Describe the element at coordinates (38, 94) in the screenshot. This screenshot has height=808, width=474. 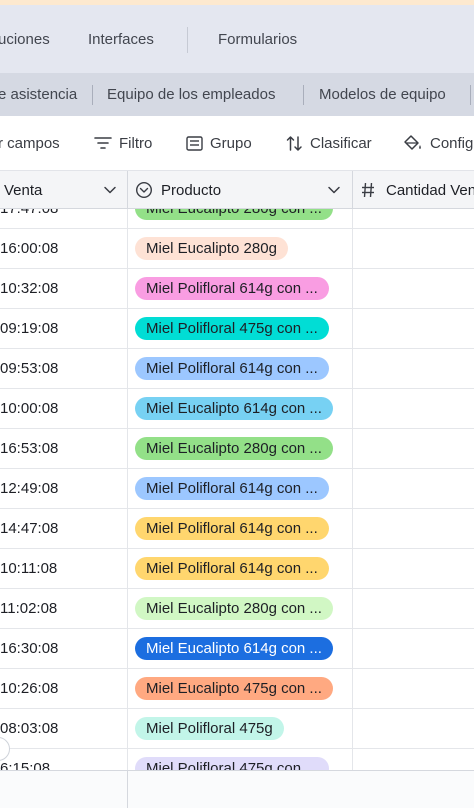
I see `table-tab-attendance: e asistencia` at that location.